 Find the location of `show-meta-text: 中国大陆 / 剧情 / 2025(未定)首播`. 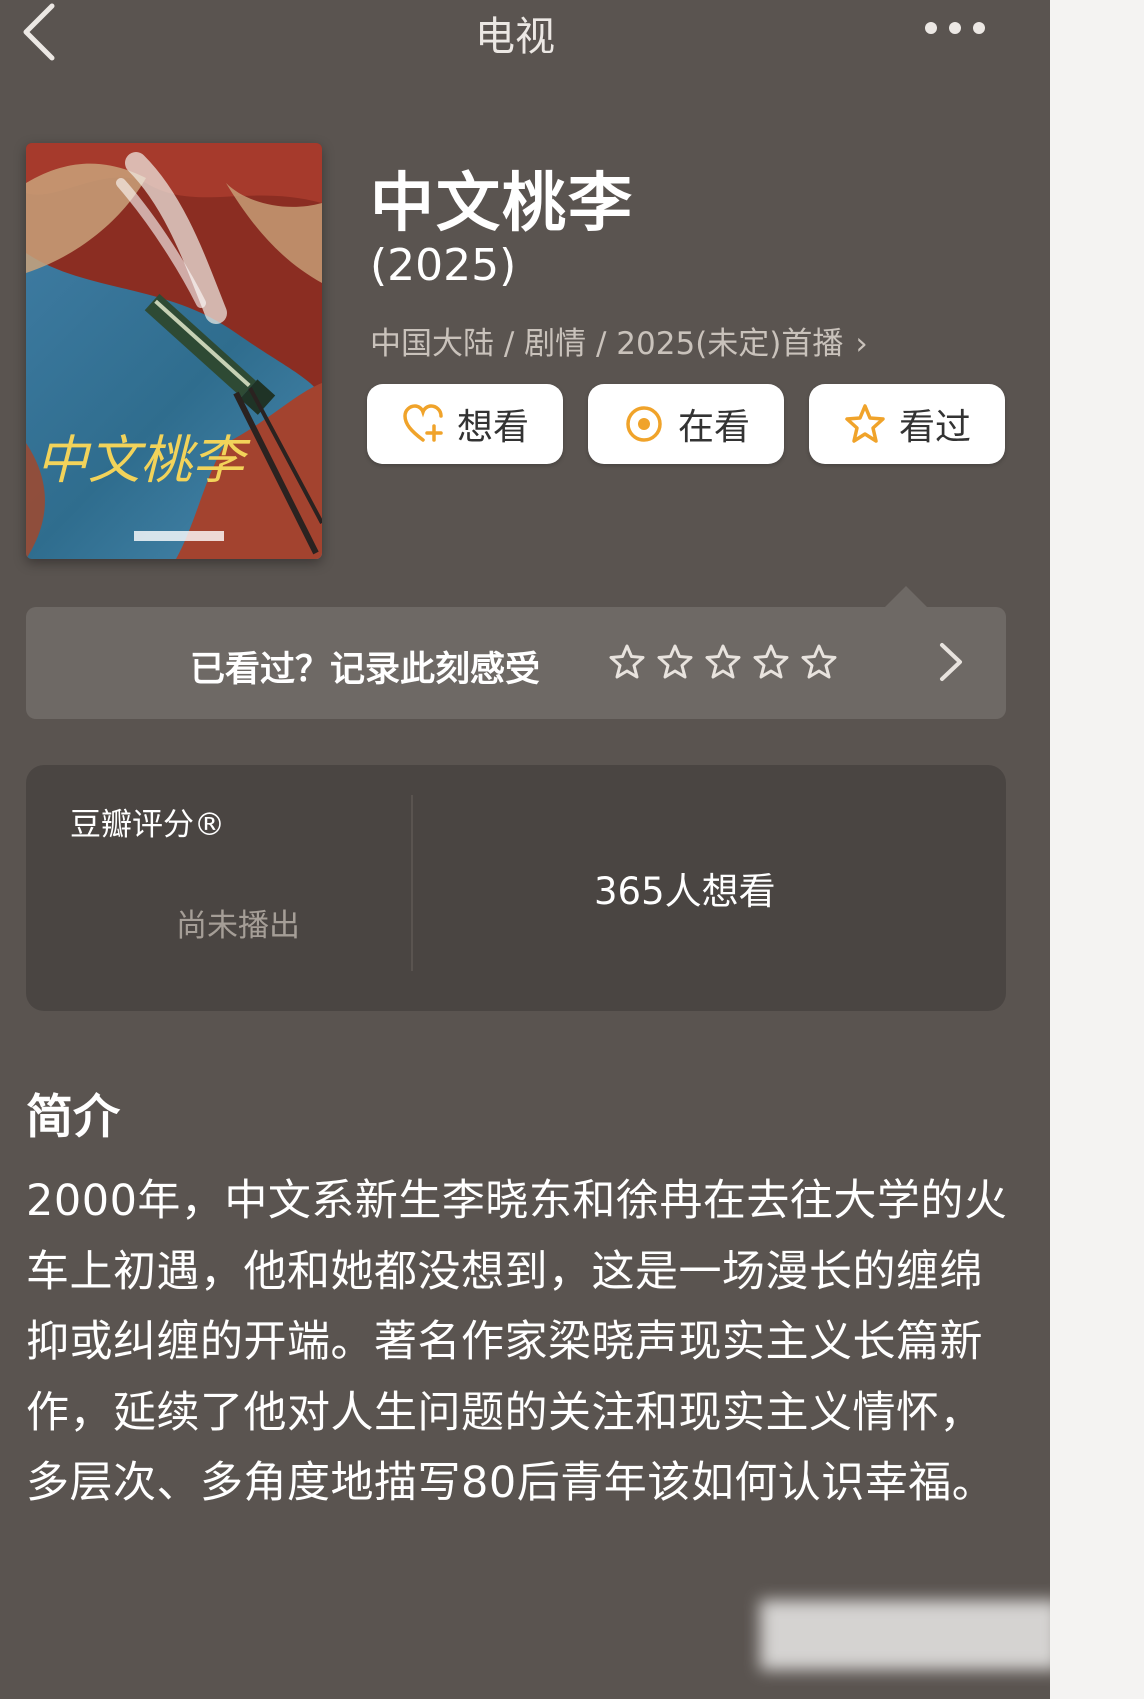

show-meta-text: 中国大陆 / 剧情 / 2025(未定)首播 is located at coordinates (607, 344).